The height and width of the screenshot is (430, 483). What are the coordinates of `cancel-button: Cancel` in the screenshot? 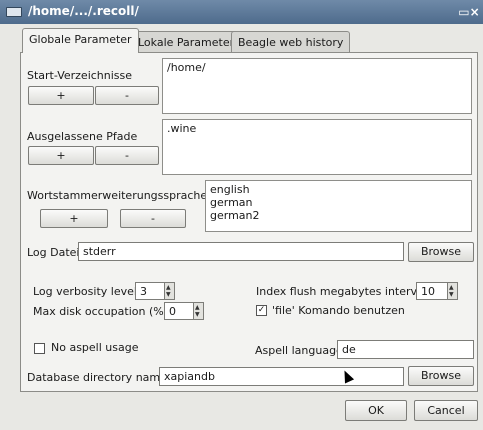 It's located at (446, 410).